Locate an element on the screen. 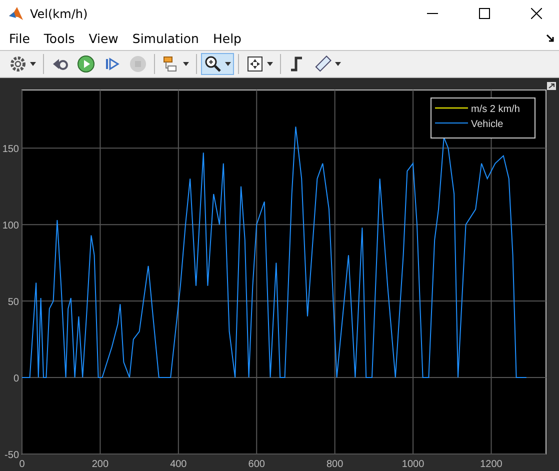 The image size is (559, 471). maximize-icon is located at coordinates (484, 13).